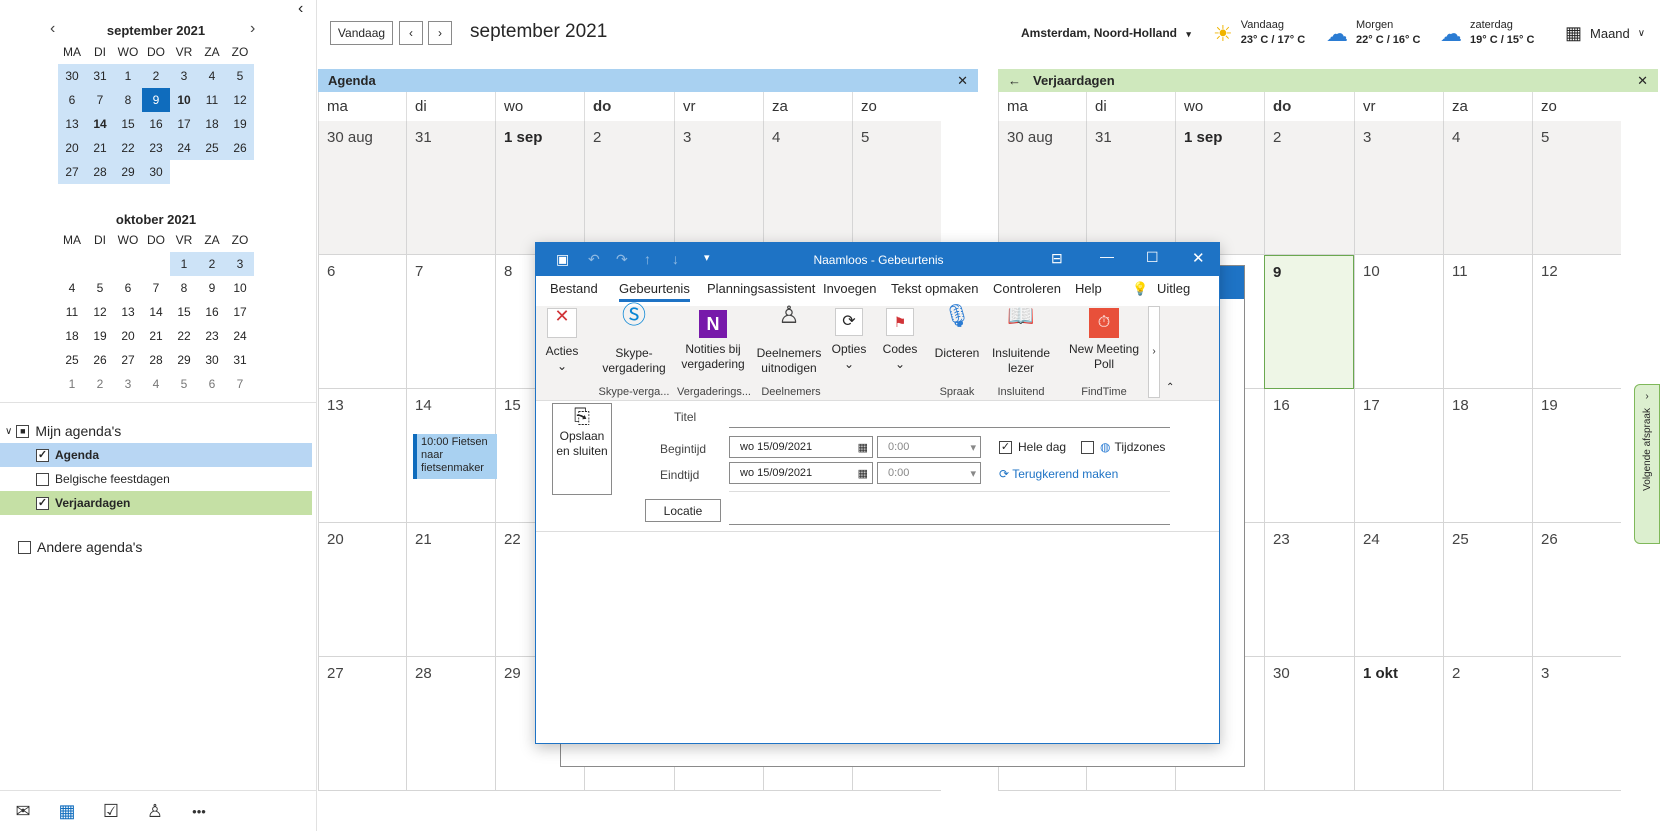 The width and height of the screenshot is (1660, 831). Describe the element at coordinates (24, 547) in the screenshot. I see `other-checkbox` at that location.